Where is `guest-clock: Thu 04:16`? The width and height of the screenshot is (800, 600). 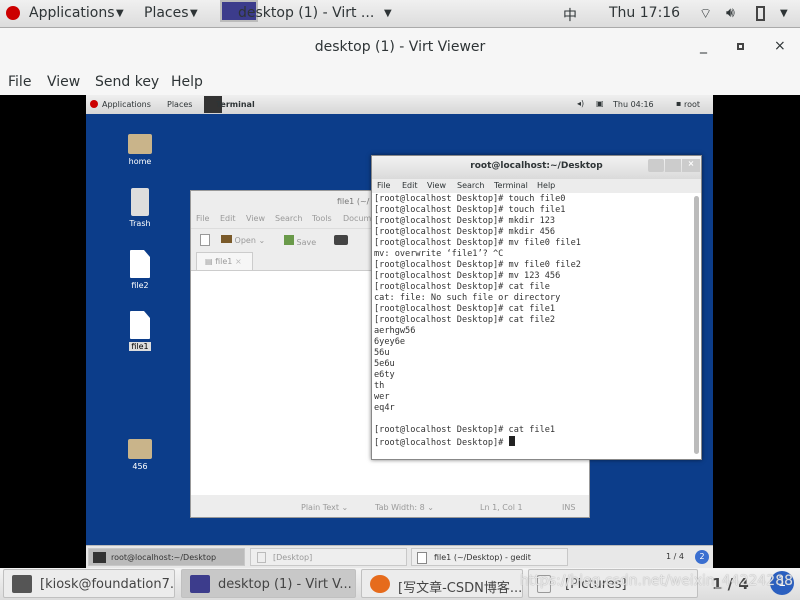
guest-clock: Thu 04:16 is located at coordinates (633, 104).